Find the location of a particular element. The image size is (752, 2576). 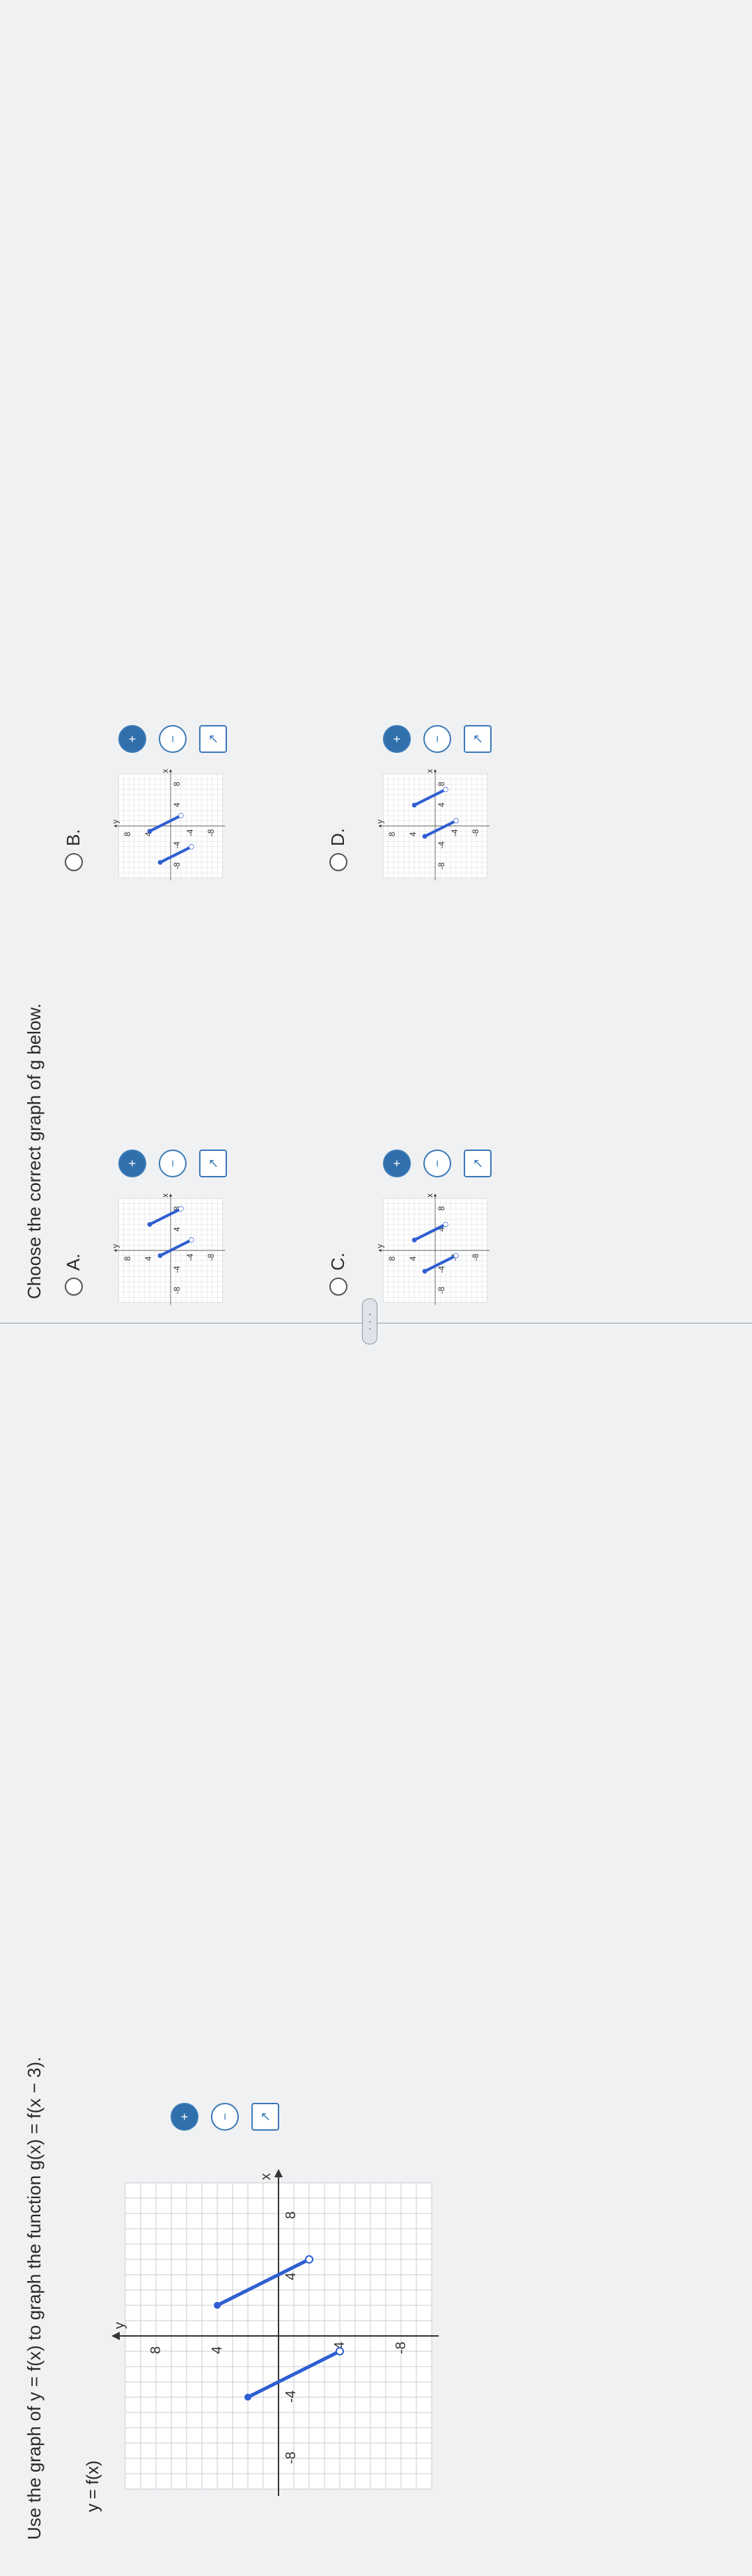

option-d: D. is located at coordinates (338, 849).